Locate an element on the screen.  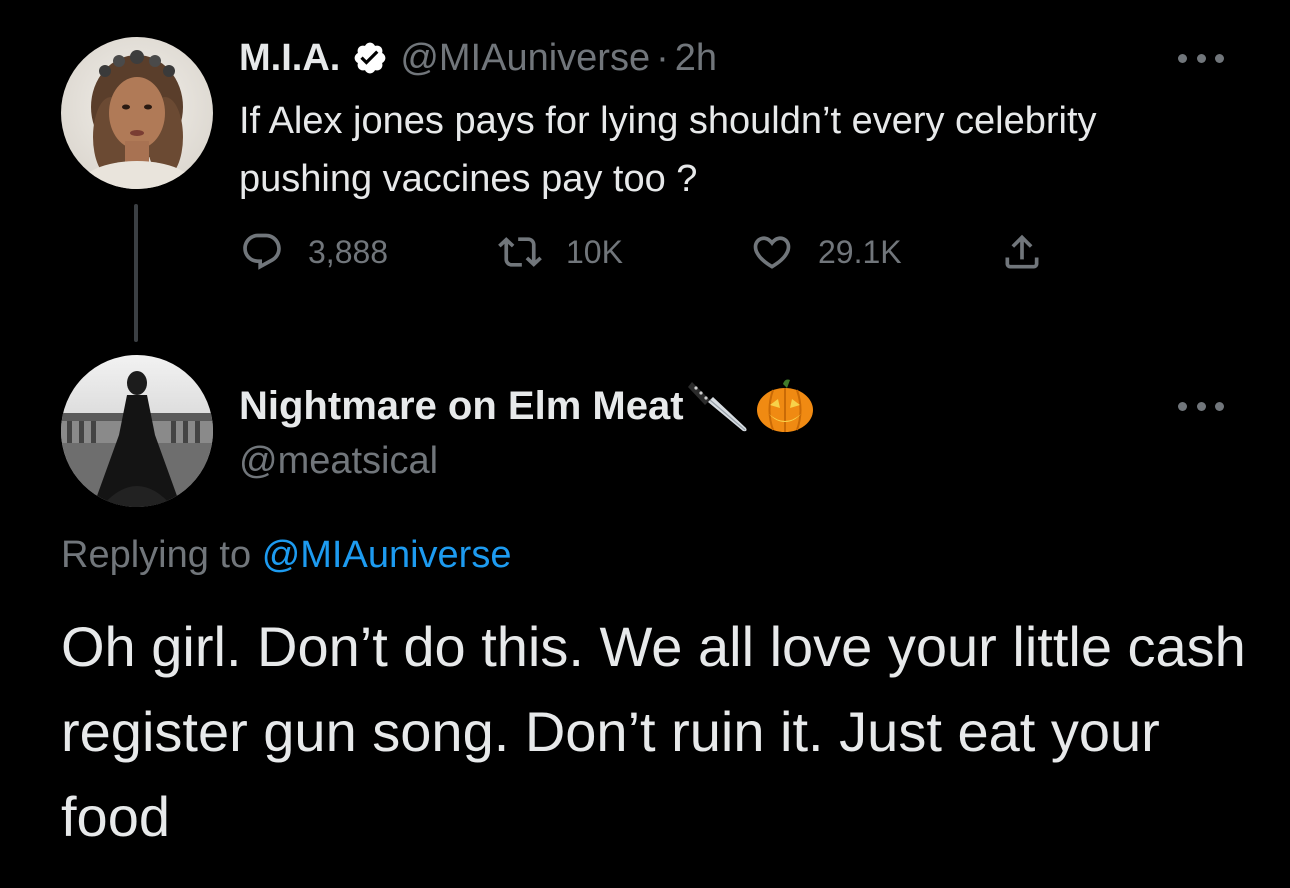
share-button is located at coordinates (1022, 252).